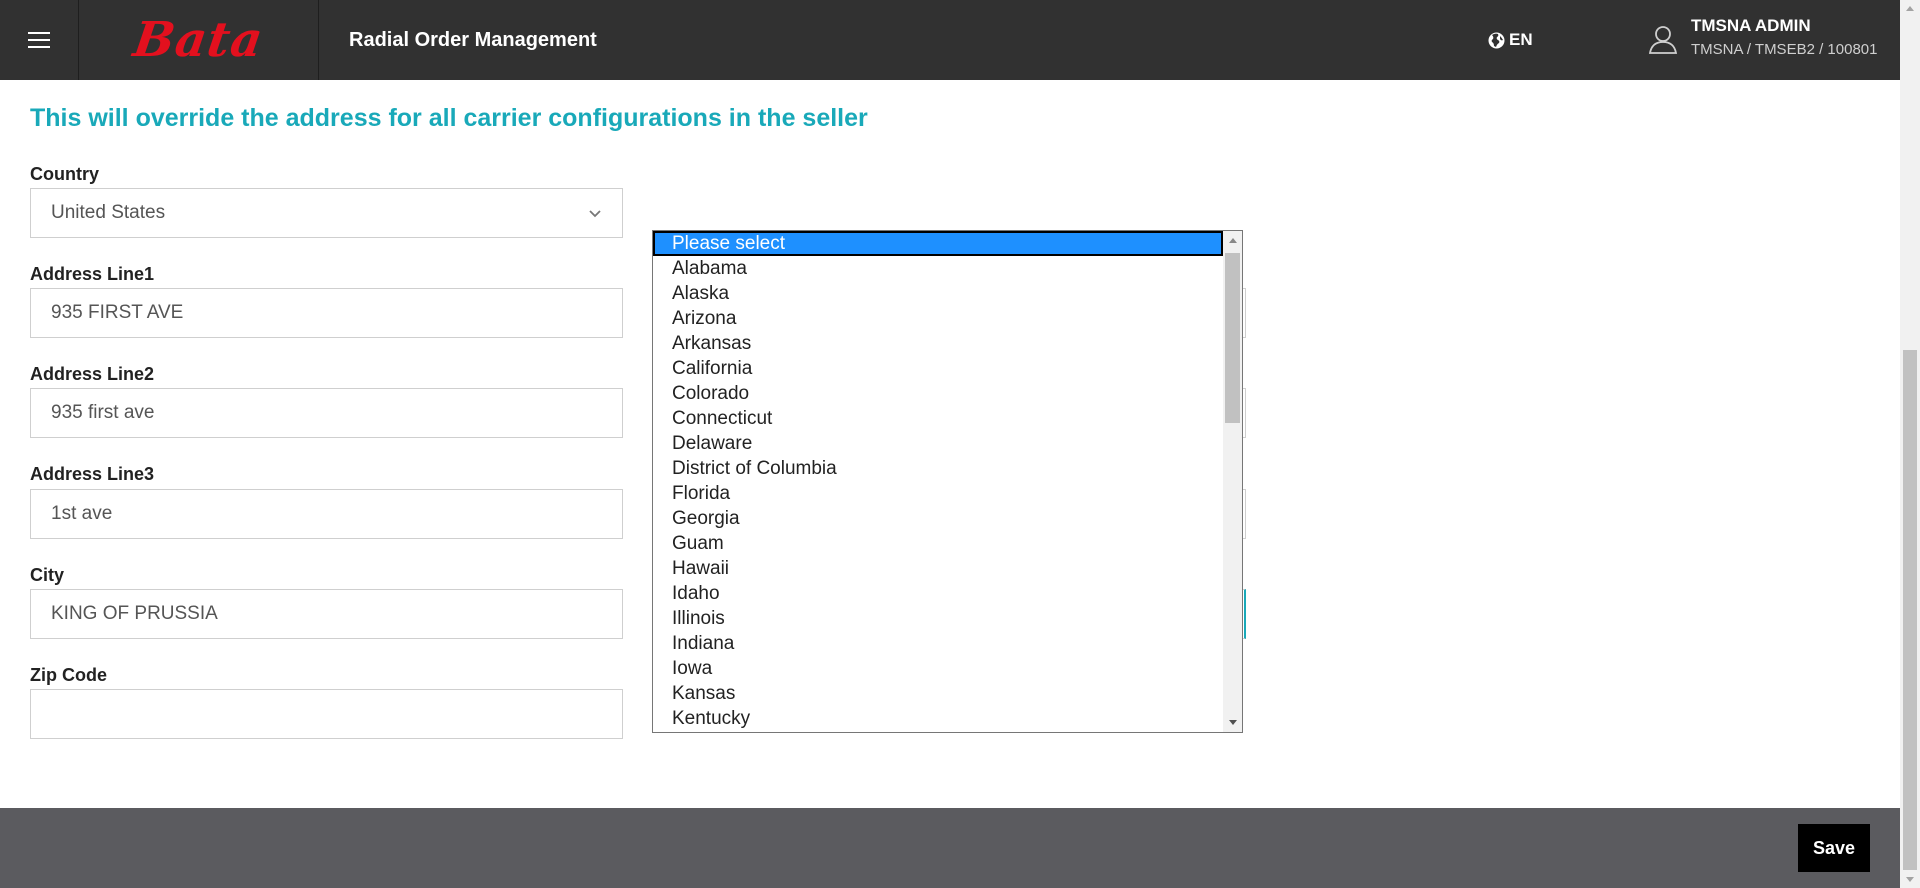 Image resolution: width=1920 pixels, height=888 pixels. What do you see at coordinates (1521, 39) in the screenshot?
I see `language-label: EN` at bounding box center [1521, 39].